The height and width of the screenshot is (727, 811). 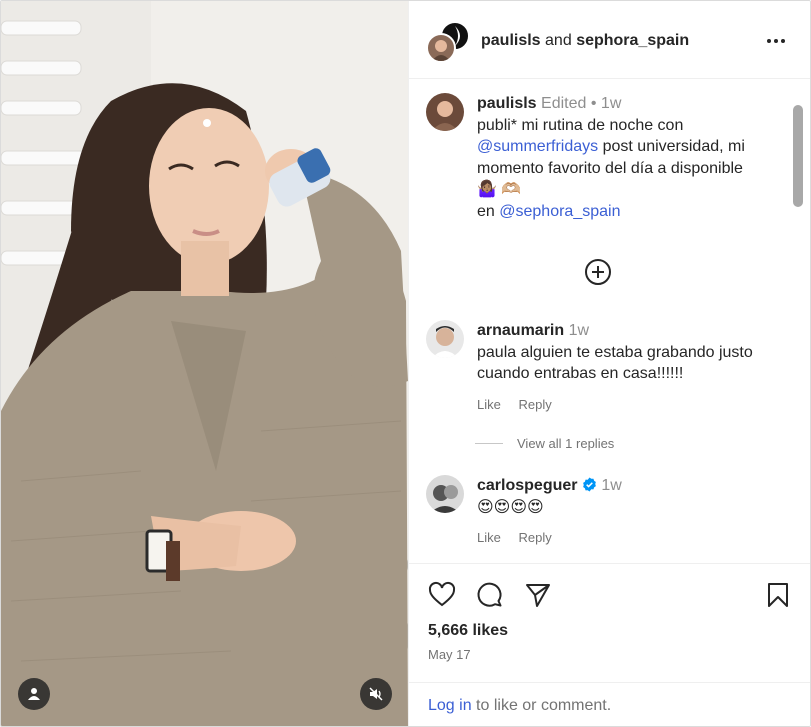 I want to click on post-date: May 17, so click(x=449, y=654).